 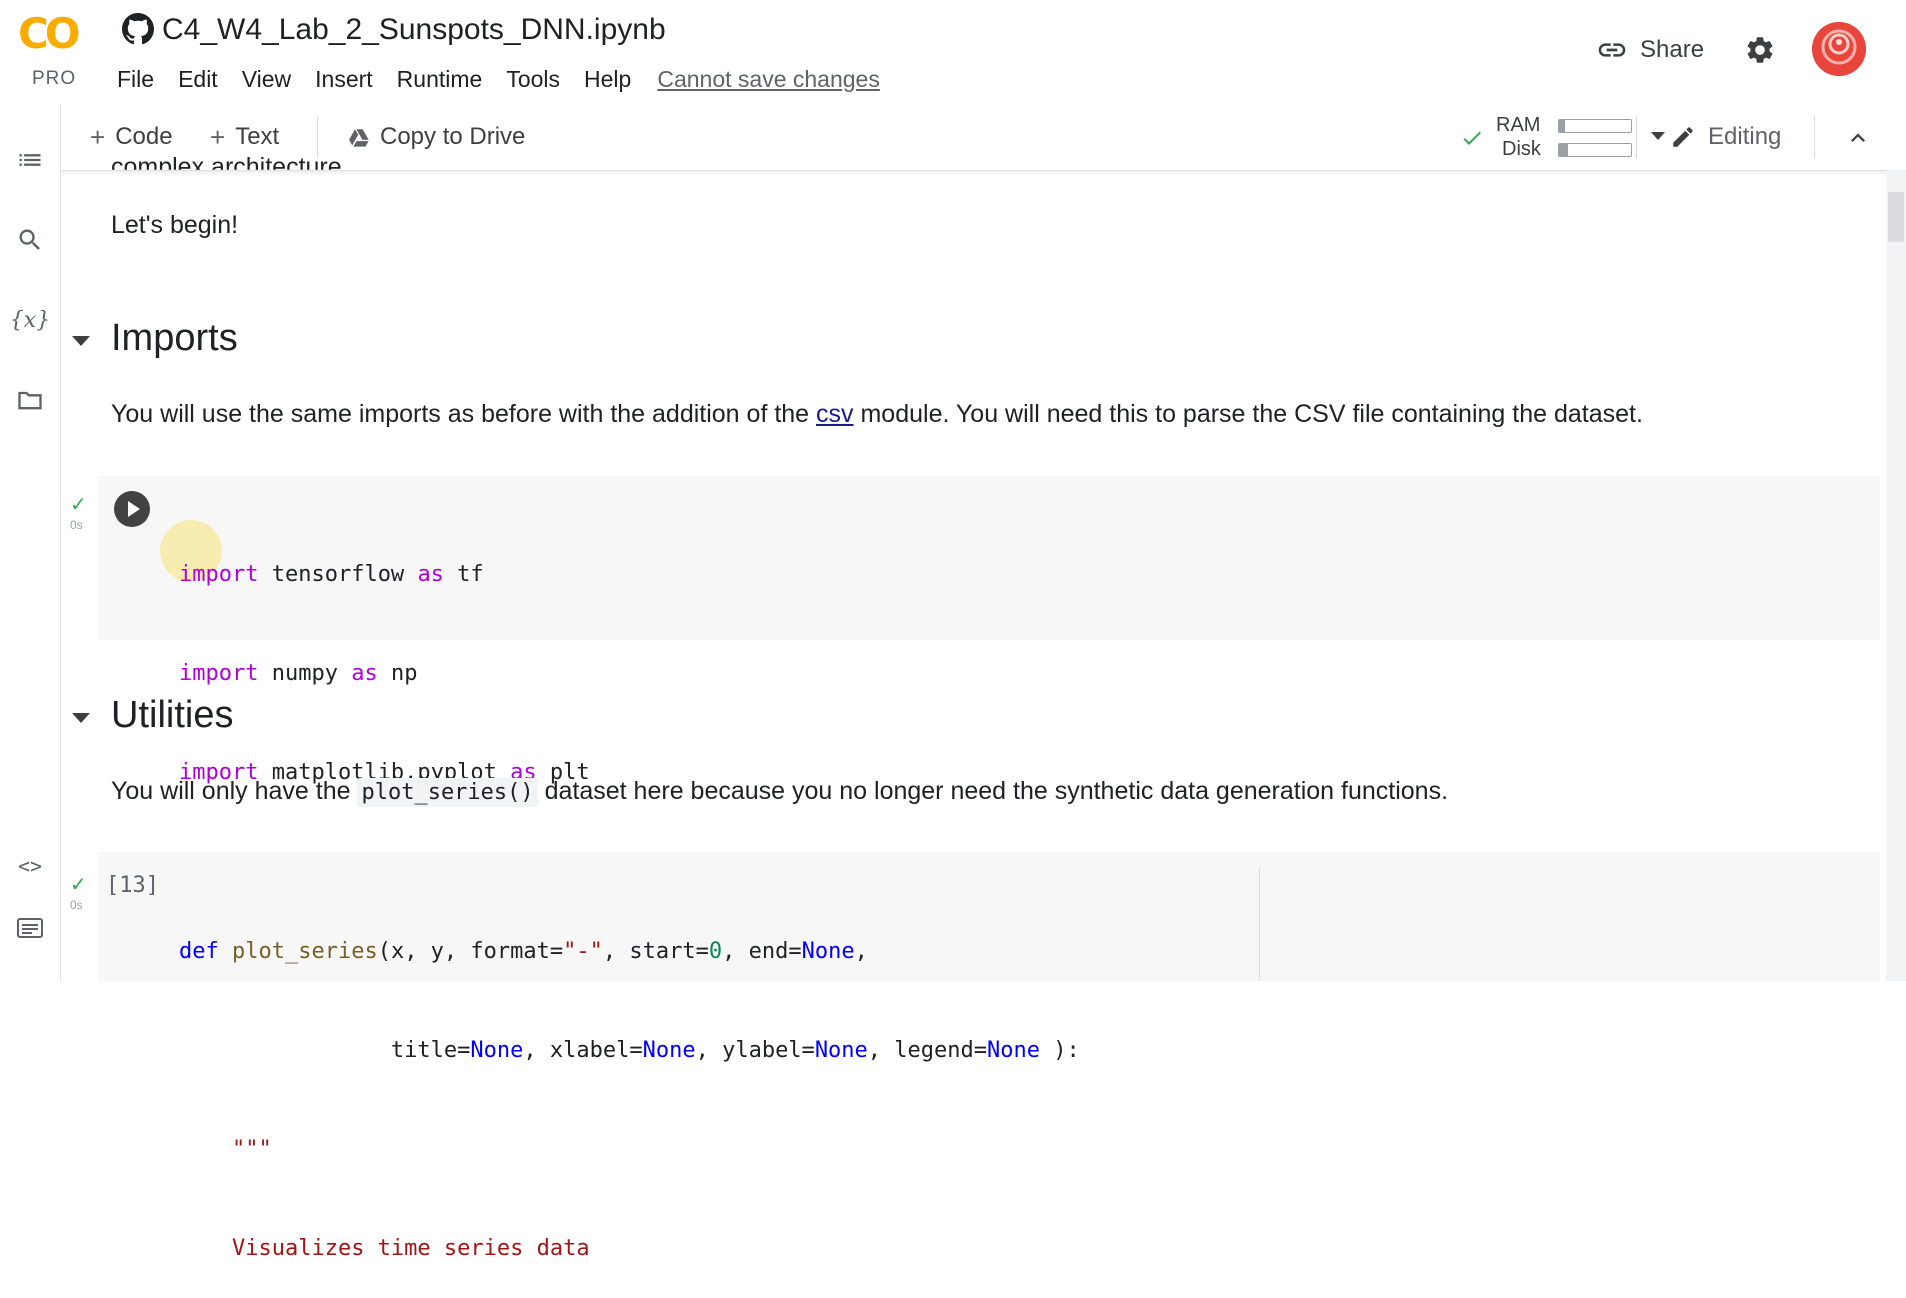 What do you see at coordinates (414, 30) in the screenshot?
I see `notebook-title: C4_W4_Lab_2_Sunspots_DNN.ipynb` at bounding box center [414, 30].